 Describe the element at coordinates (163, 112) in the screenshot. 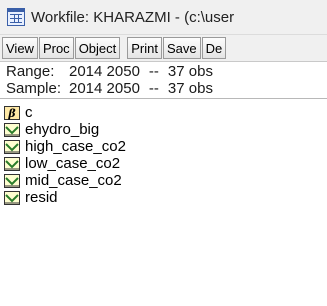

I see `list-item-c: β c` at that location.